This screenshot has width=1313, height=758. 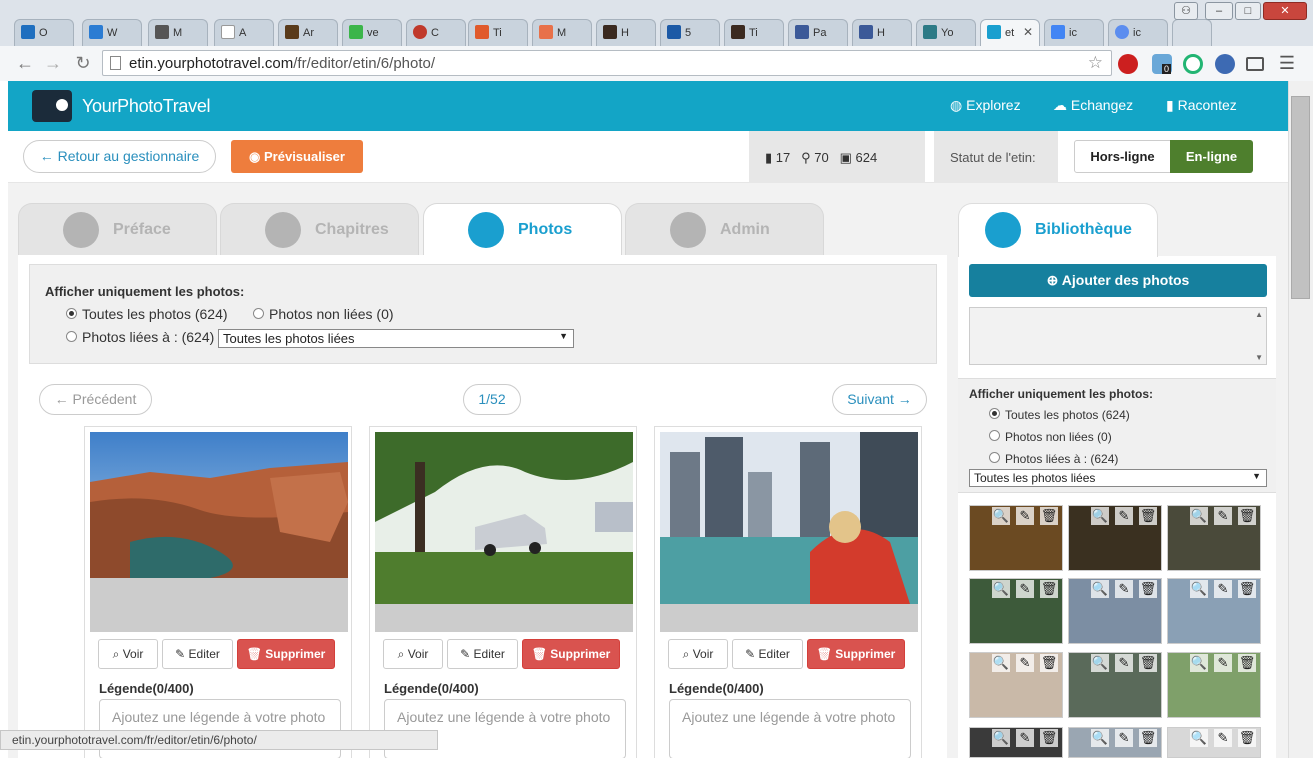 What do you see at coordinates (724, 229) in the screenshot?
I see `tab-admin: Admin` at bounding box center [724, 229].